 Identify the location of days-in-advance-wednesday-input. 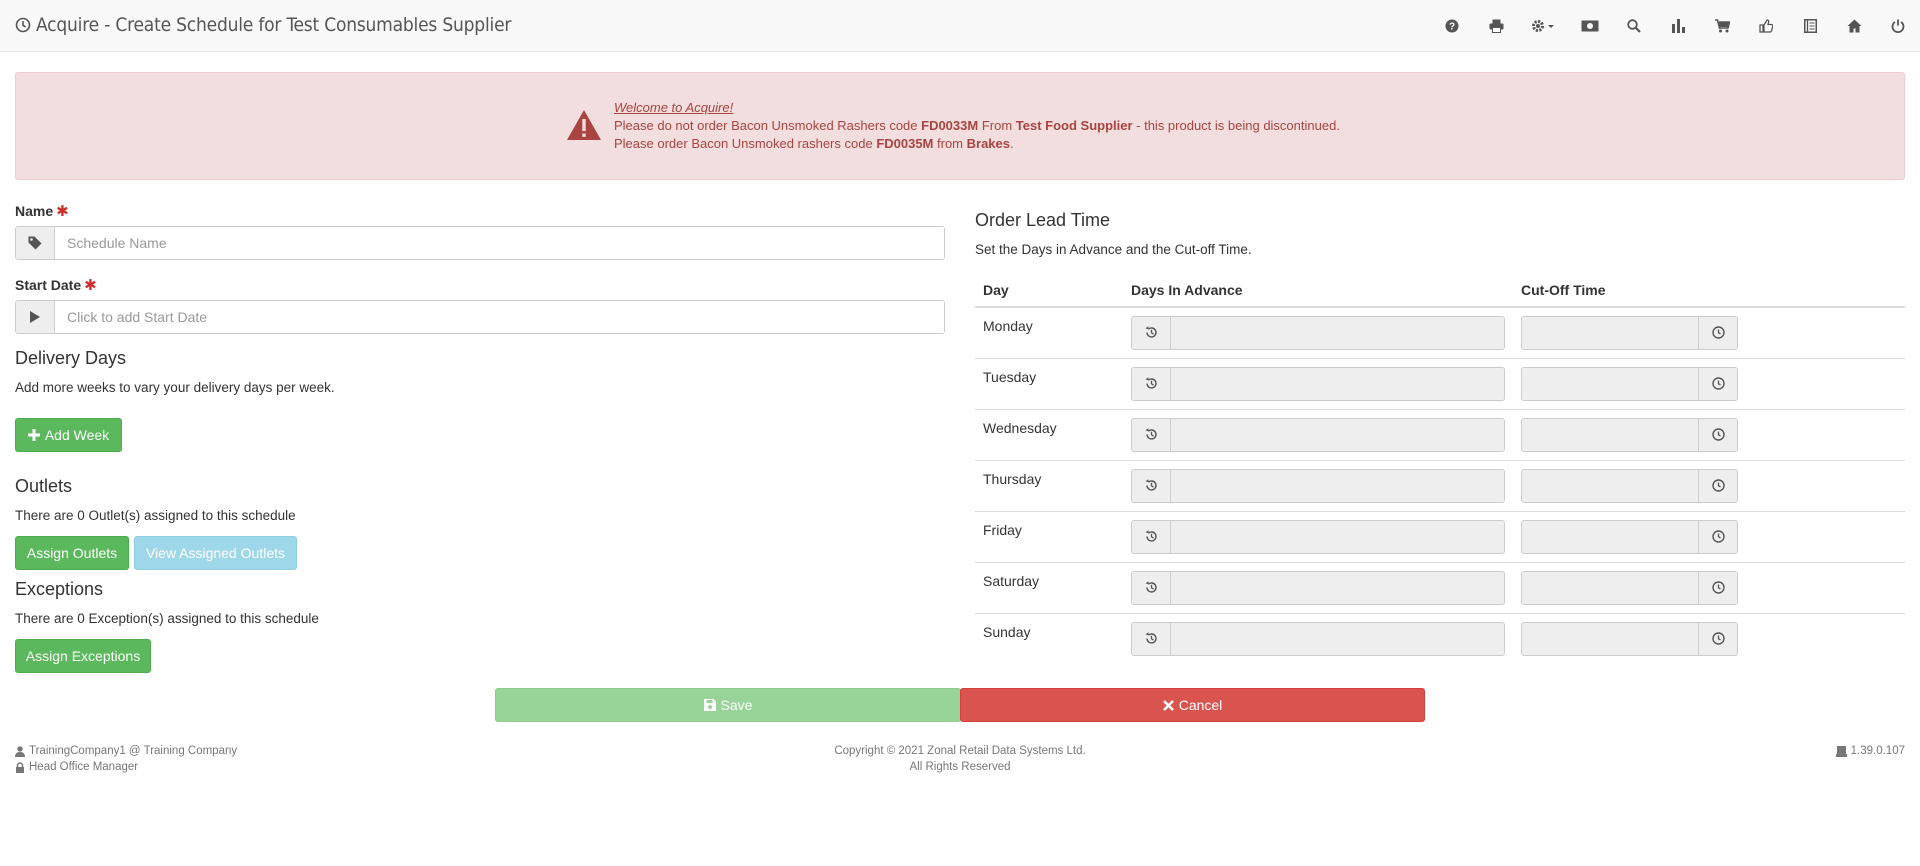
(1337, 434).